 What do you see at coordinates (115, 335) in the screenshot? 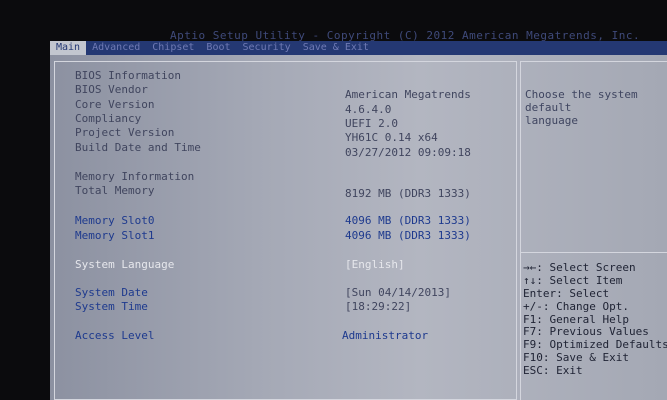
I see `access-level-label: Access Level` at bounding box center [115, 335].